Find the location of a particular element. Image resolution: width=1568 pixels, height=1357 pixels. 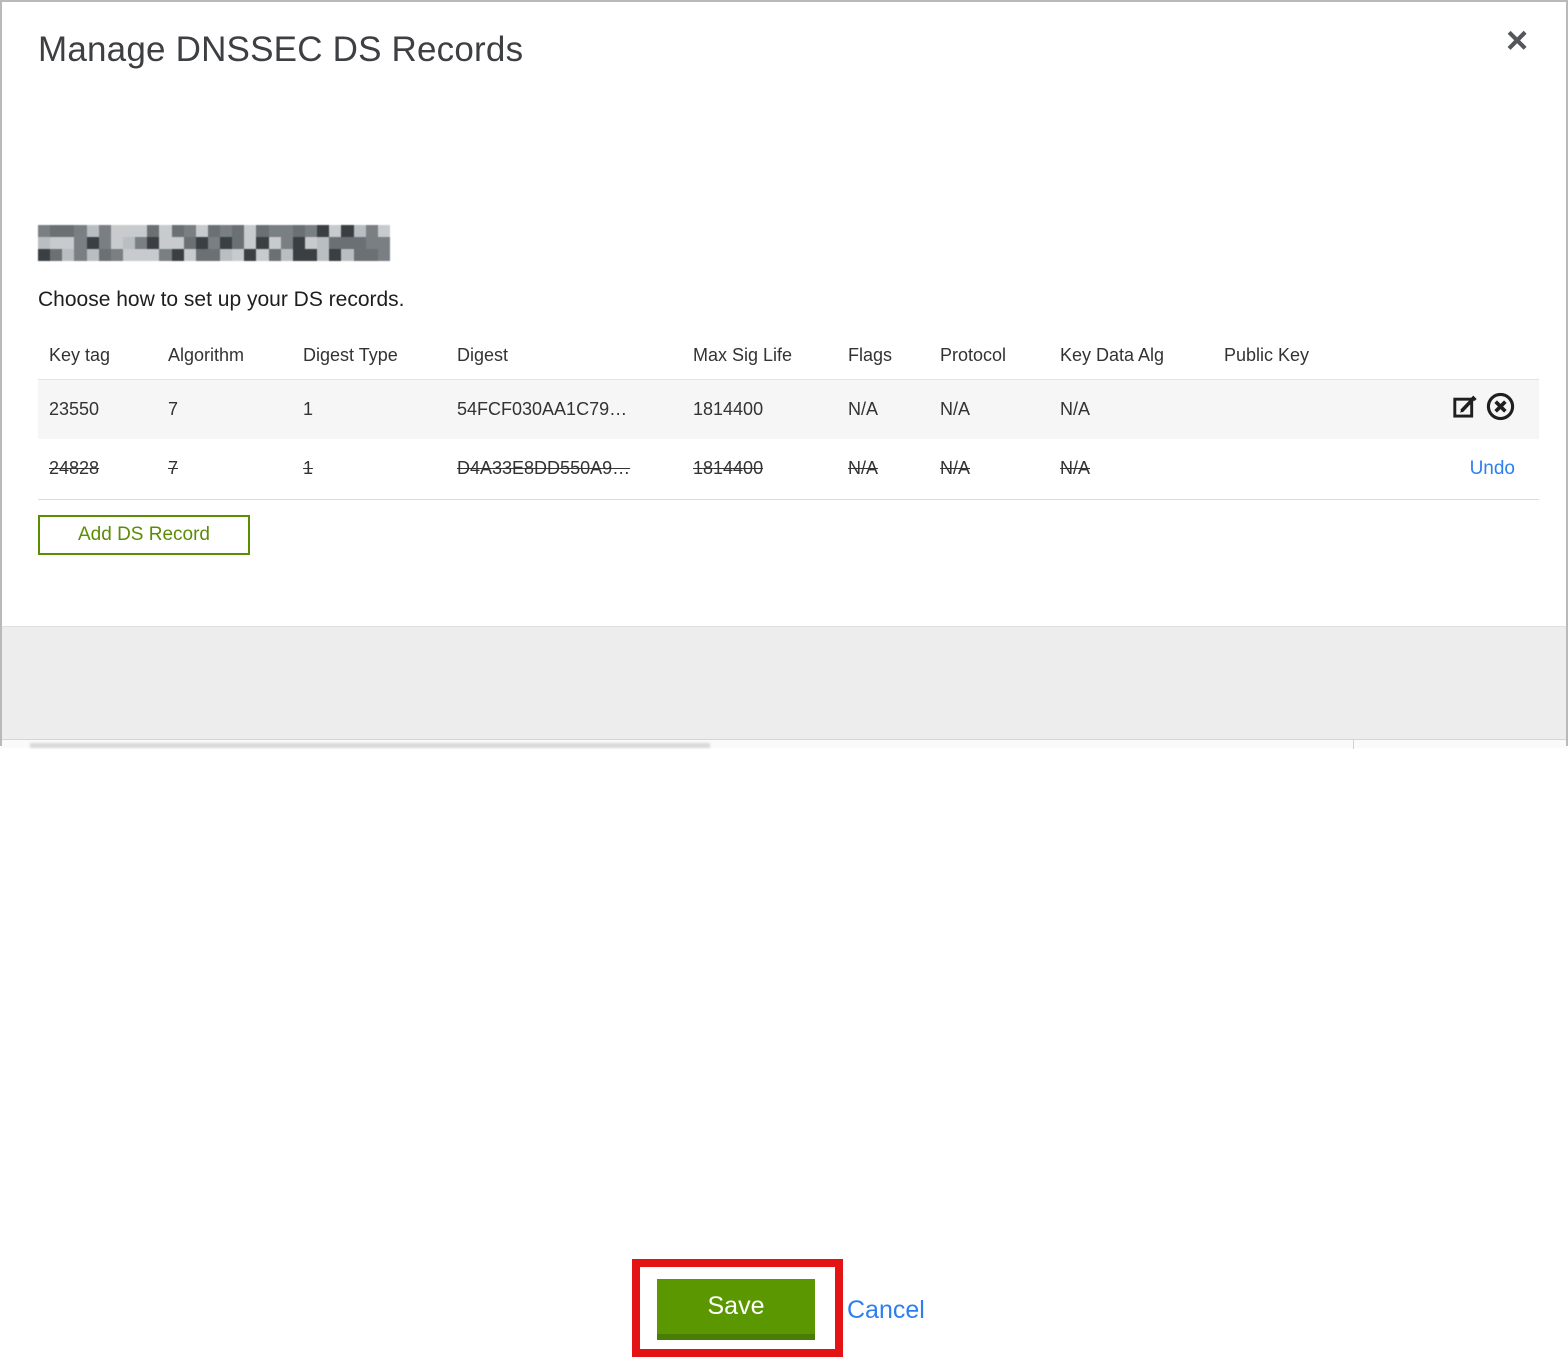

delete-record-icon is located at coordinates (1500, 409).